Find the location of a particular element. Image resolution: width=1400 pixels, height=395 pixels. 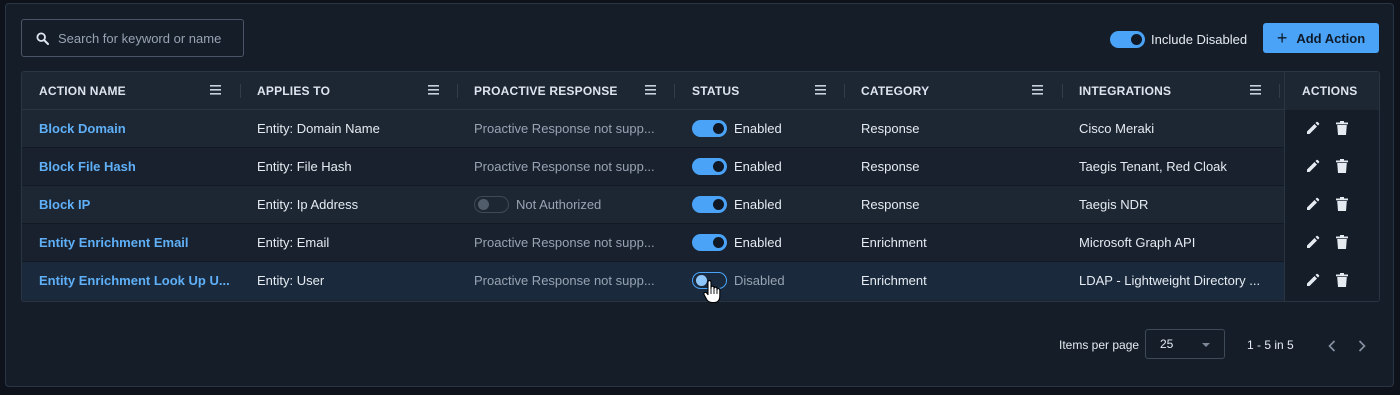

column-header-action-name: ACTION NAME is located at coordinates (82, 91).